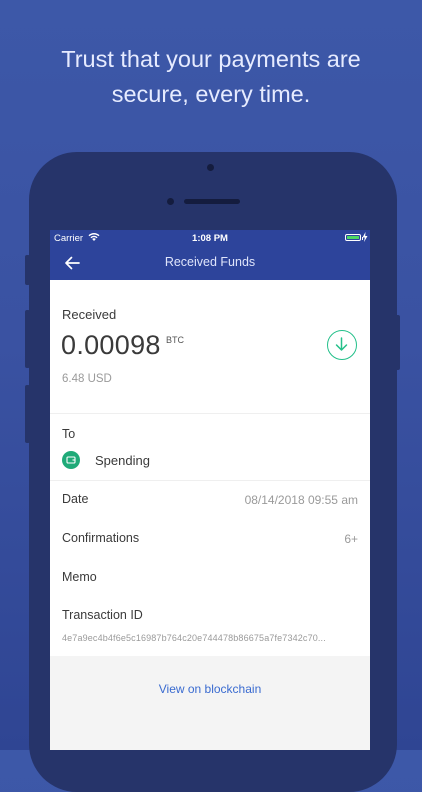 The width and height of the screenshot is (422, 792). What do you see at coordinates (102, 615) in the screenshot?
I see `transaction-id-label: Transaction ID` at bounding box center [102, 615].